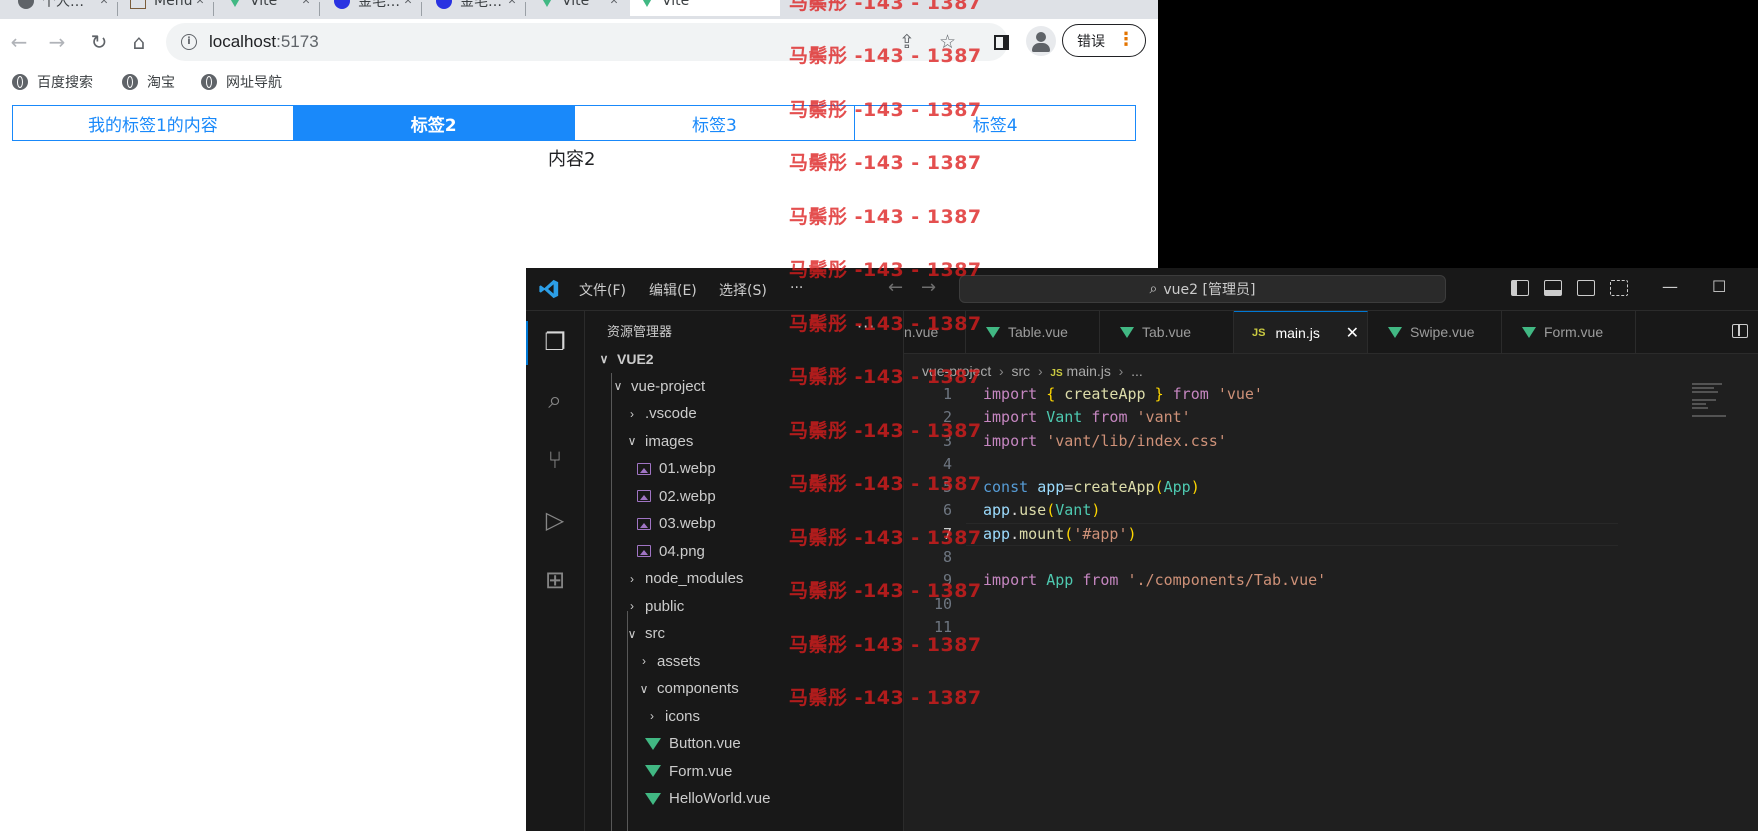 The width and height of the screenshot is (1758, 831). Describe the element at coordinates (1041, 41) in the screenshot. I see `profile-avatar-icon` at that location.